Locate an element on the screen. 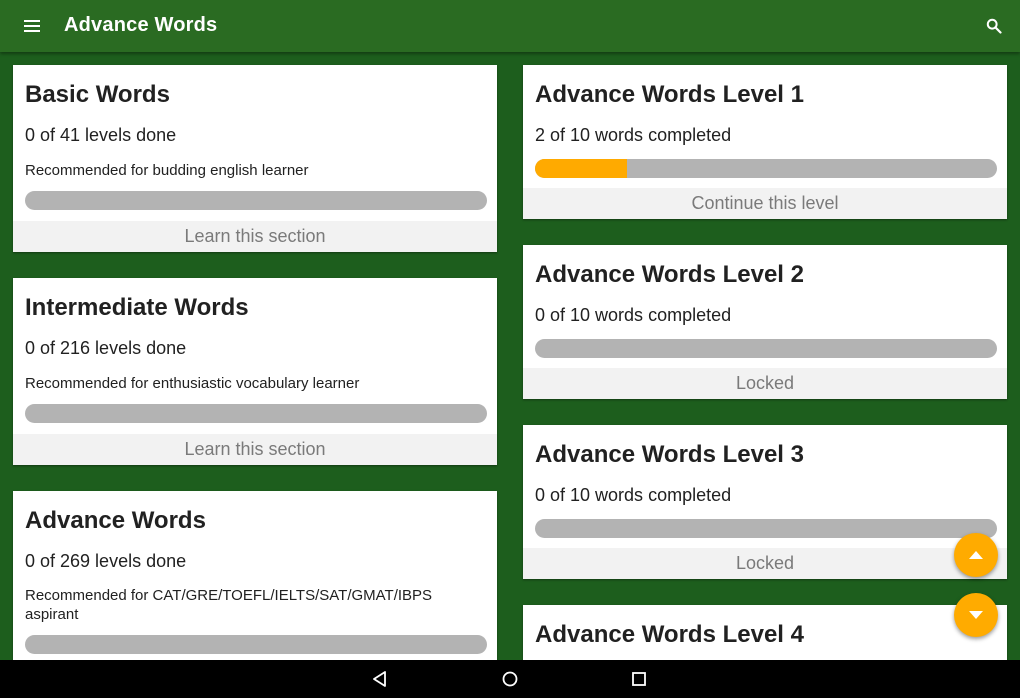 This screenshot has width=1020, height=698. chevron-up-icon is located at coordinates (976, 555).